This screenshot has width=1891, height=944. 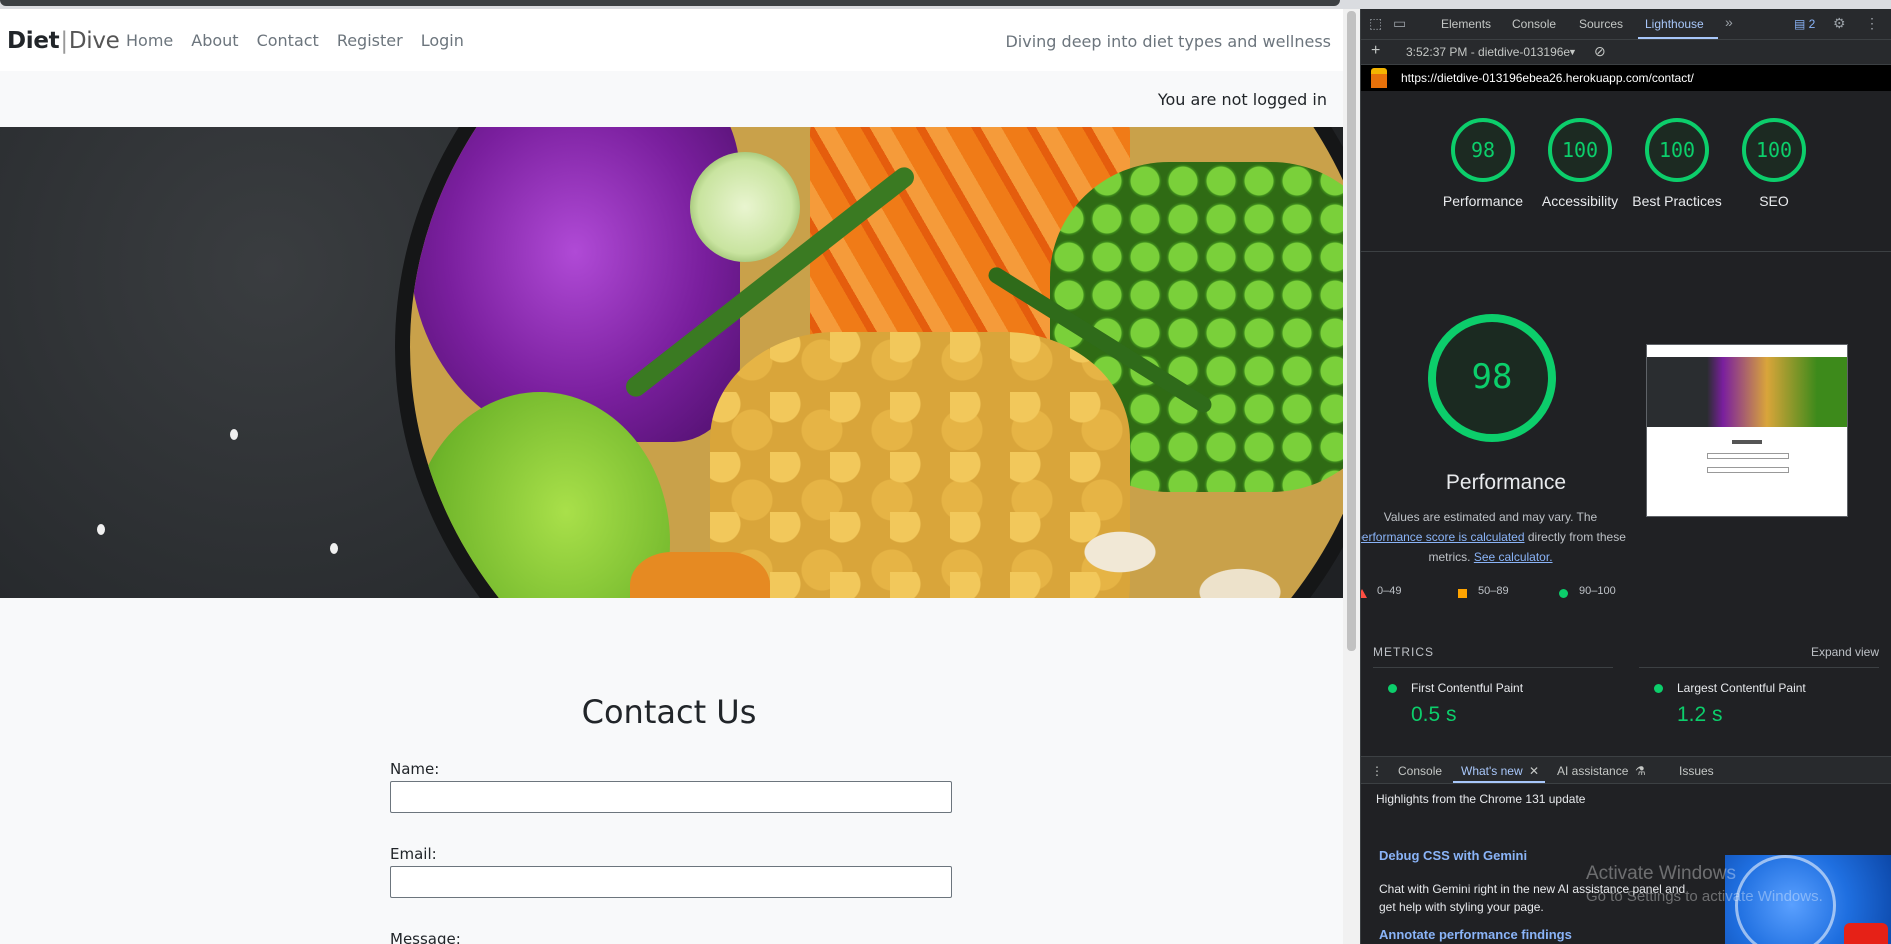 What do you see at coordinates (370, 40) in the screenshot?
I see `nav-register: Register` at bounding box center [370, 40].